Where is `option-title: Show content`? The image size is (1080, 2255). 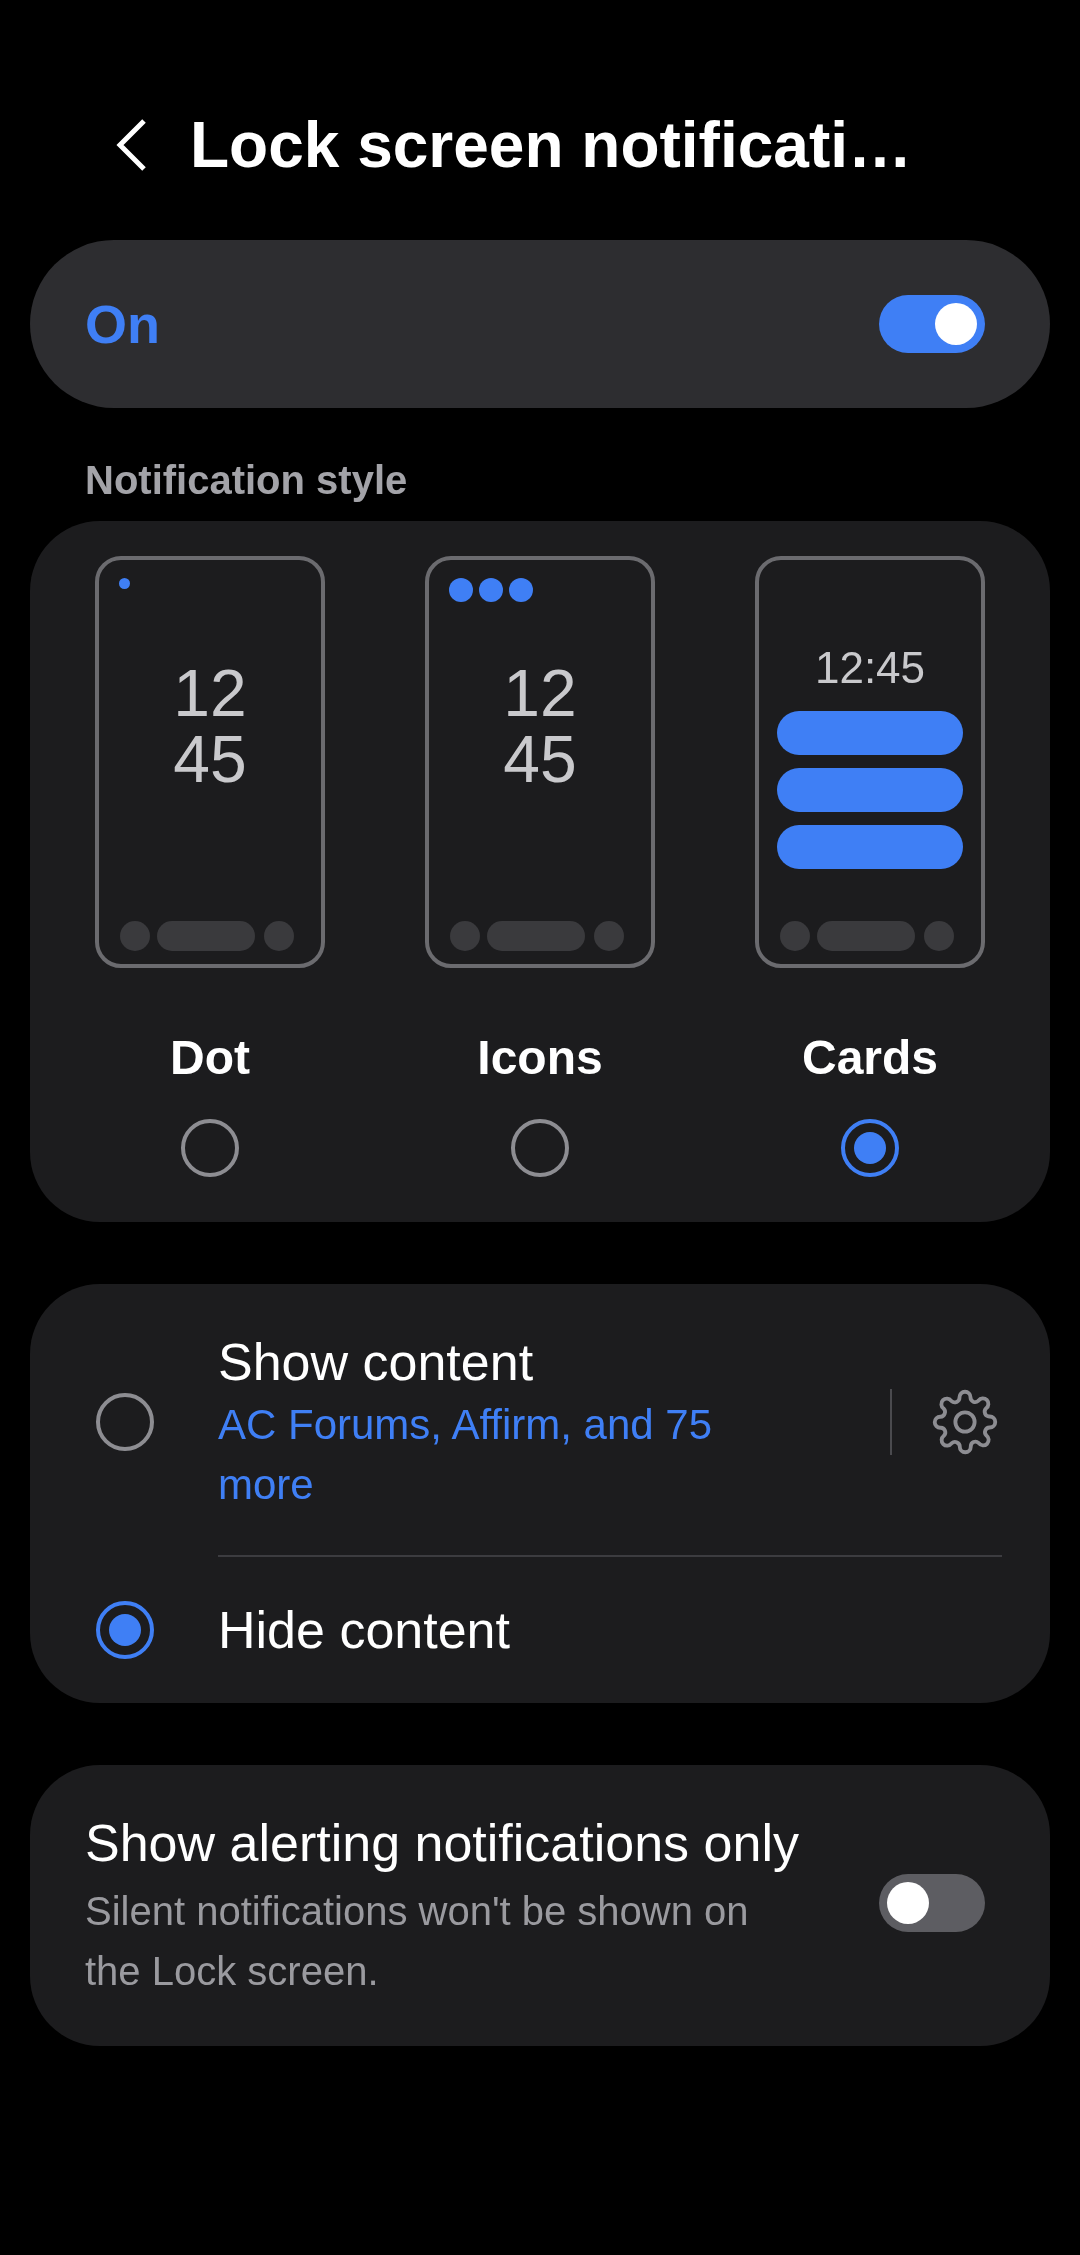
option-title: Show content is located at coordinates (376, 1362).